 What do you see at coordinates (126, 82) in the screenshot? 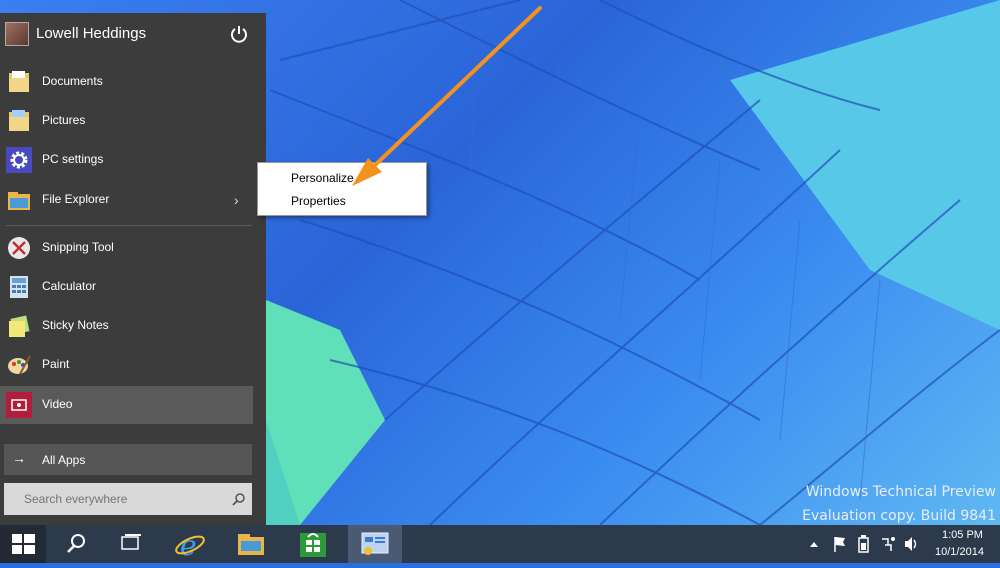
I see `pinned-documents: Documents` at bounding box center [126, 82].